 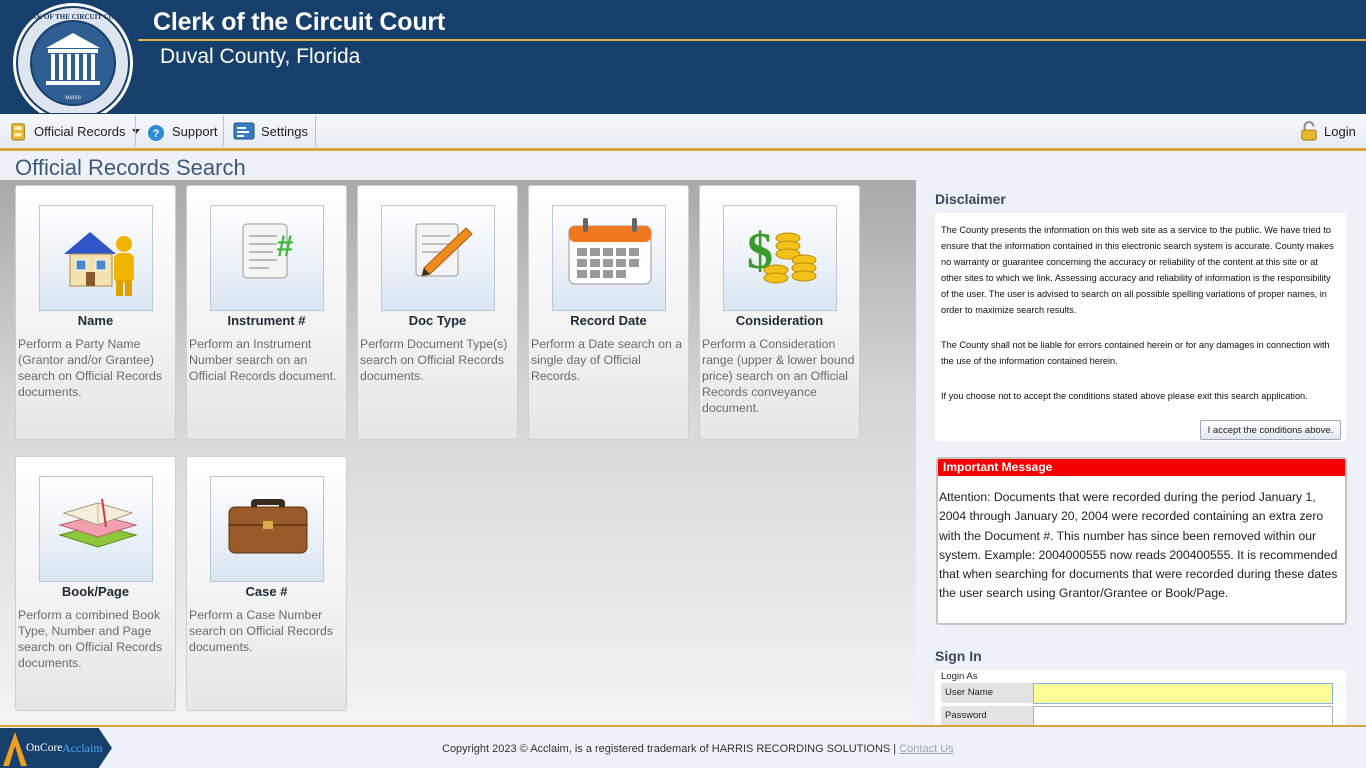 What do you see at coordinates (266, 320) in the screenshot?
I see `search-card-title: Instrument #` at bounding box center [266, 320].